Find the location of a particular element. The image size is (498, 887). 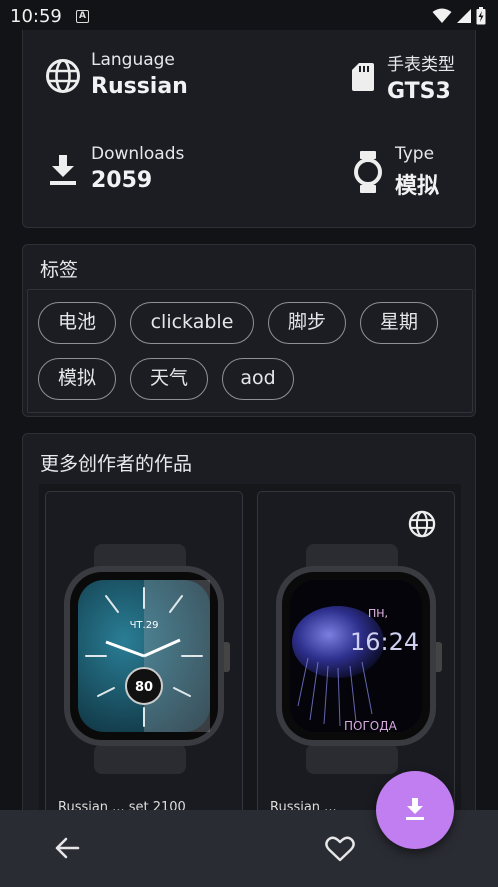

watch-icon is located at coordinates (368, 172).